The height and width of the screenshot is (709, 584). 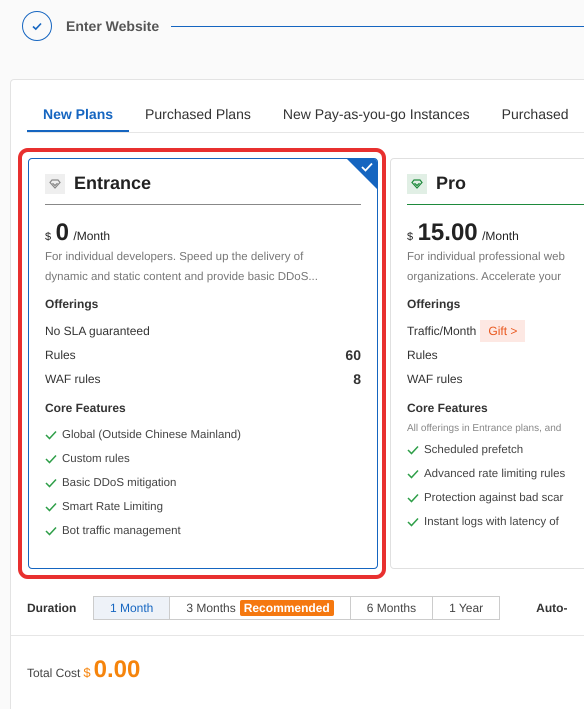 What do you see at coordinates (78, 233) in the screenshot?
I see `plan-price: $ 0 /Month` at bounding box center [78, 233].